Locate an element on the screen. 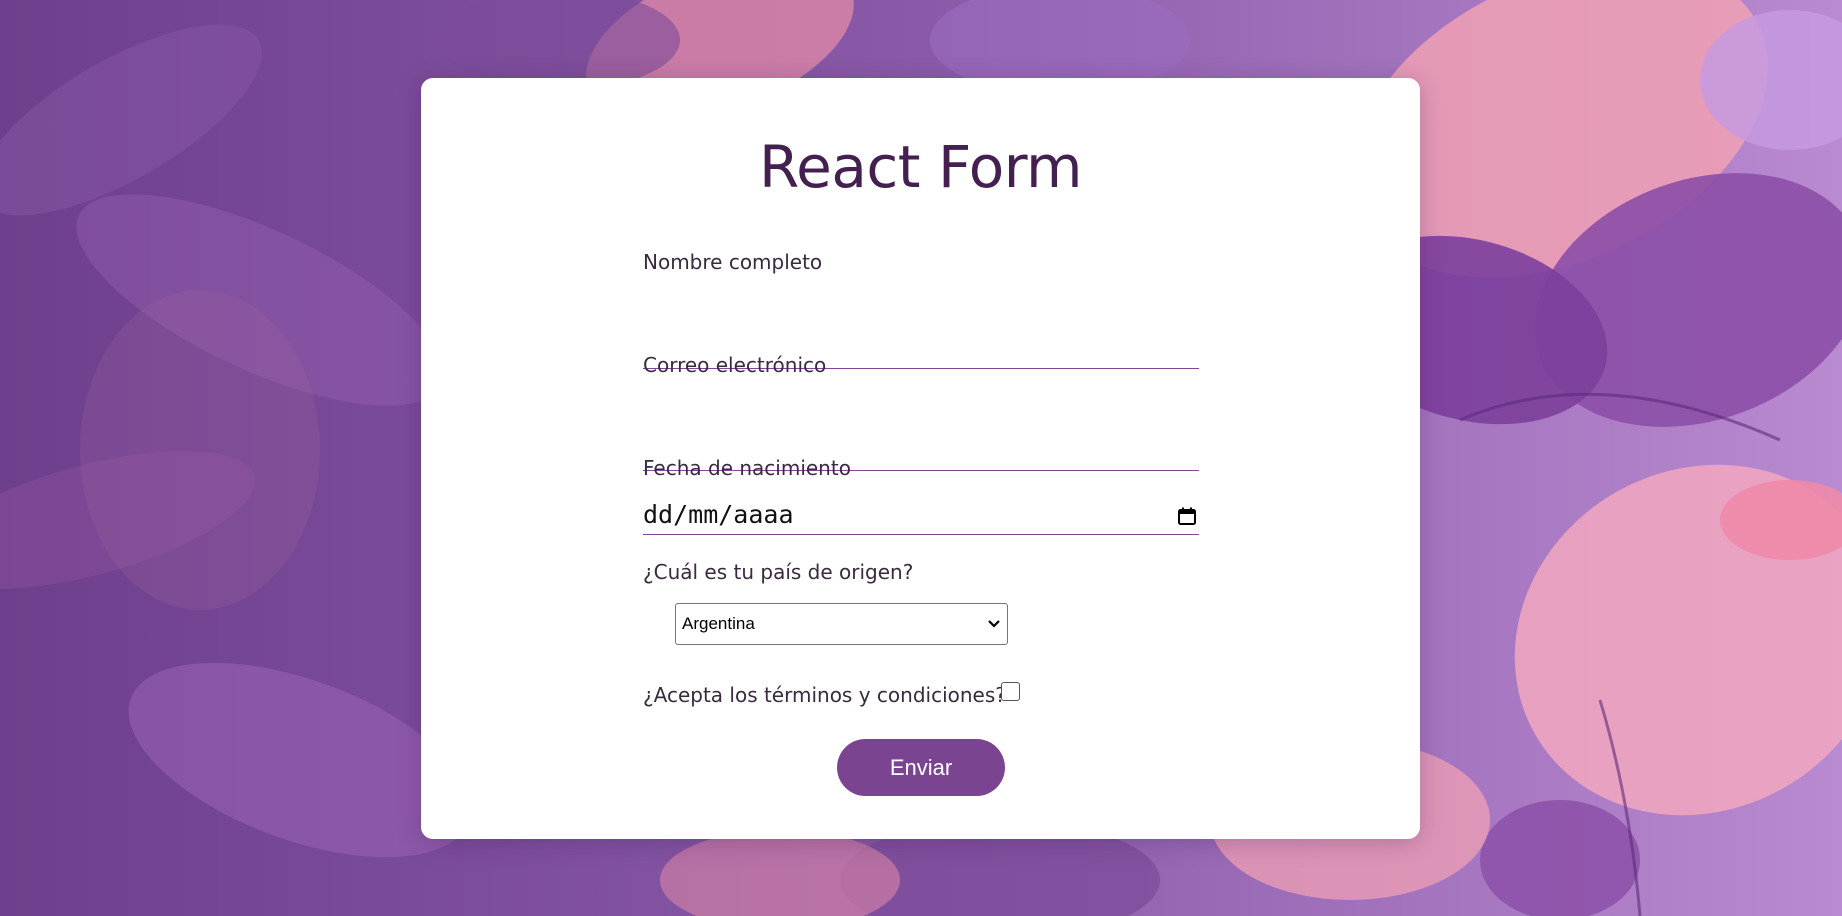  birthdate-placeholder: dd/mm/aaaa is located at coordinates (718, 514).